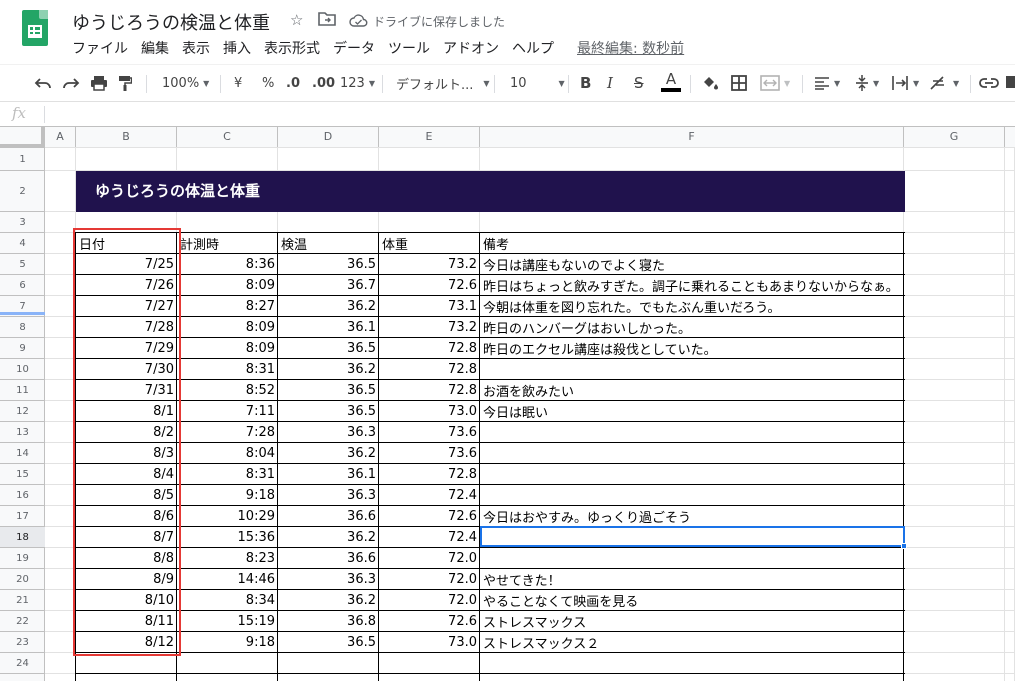 The width and height of the screenshot is (1015, 681). Describe the element at coordinates (22, 579) in the screenshot. I see `row-header-20: 20` at that location.